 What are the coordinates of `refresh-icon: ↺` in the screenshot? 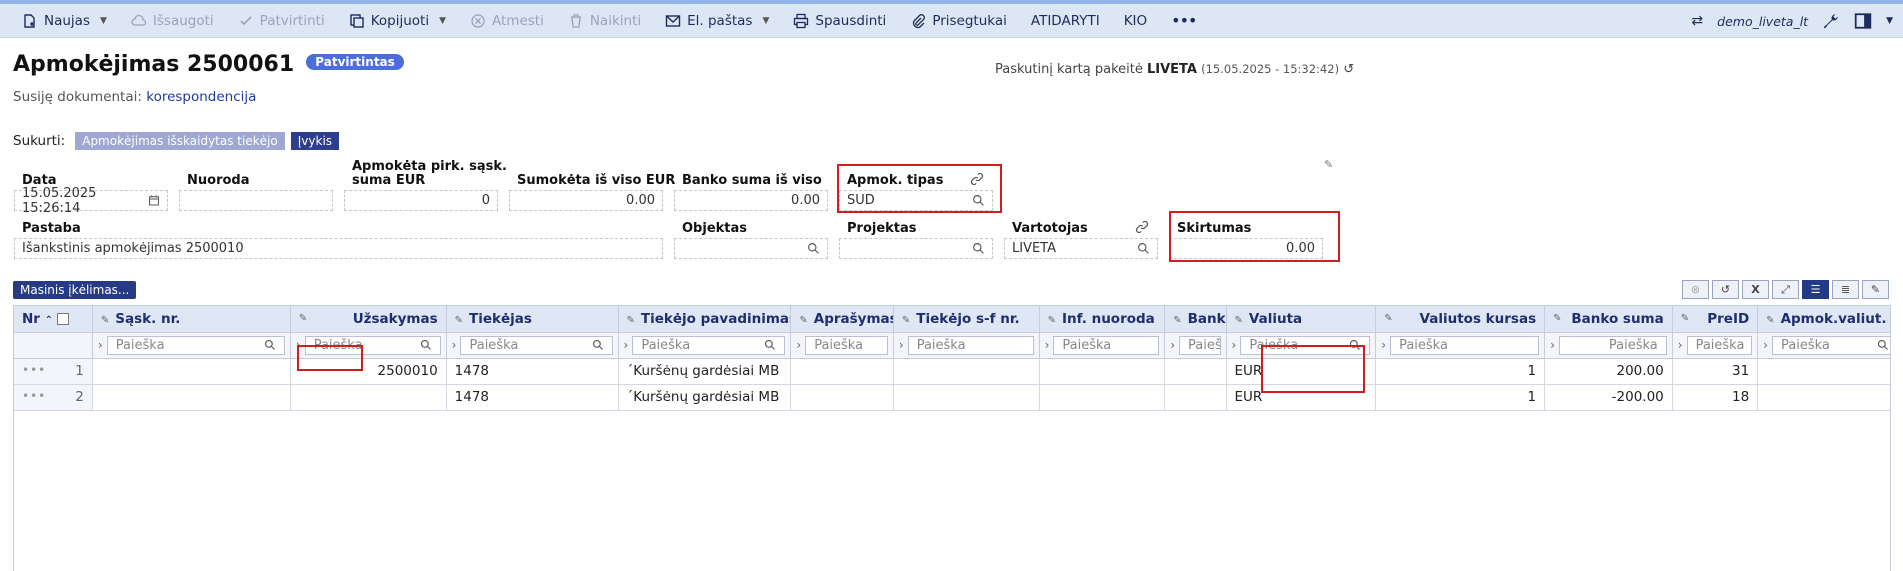 It's located at (1725, 289).